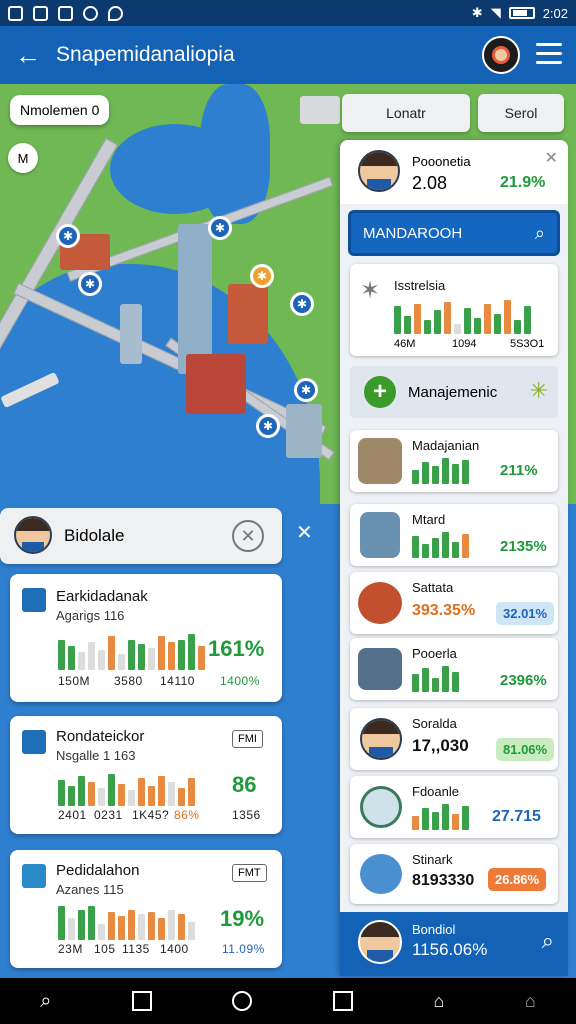  I want to click on system-nav-bar: ⌕ ⌂ ⌂, so click(288, 1001).